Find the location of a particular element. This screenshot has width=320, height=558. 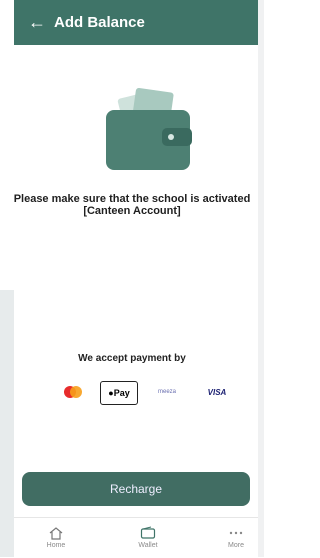

bottom-nav: Home Wallet More is located at coordinates (136, 537).